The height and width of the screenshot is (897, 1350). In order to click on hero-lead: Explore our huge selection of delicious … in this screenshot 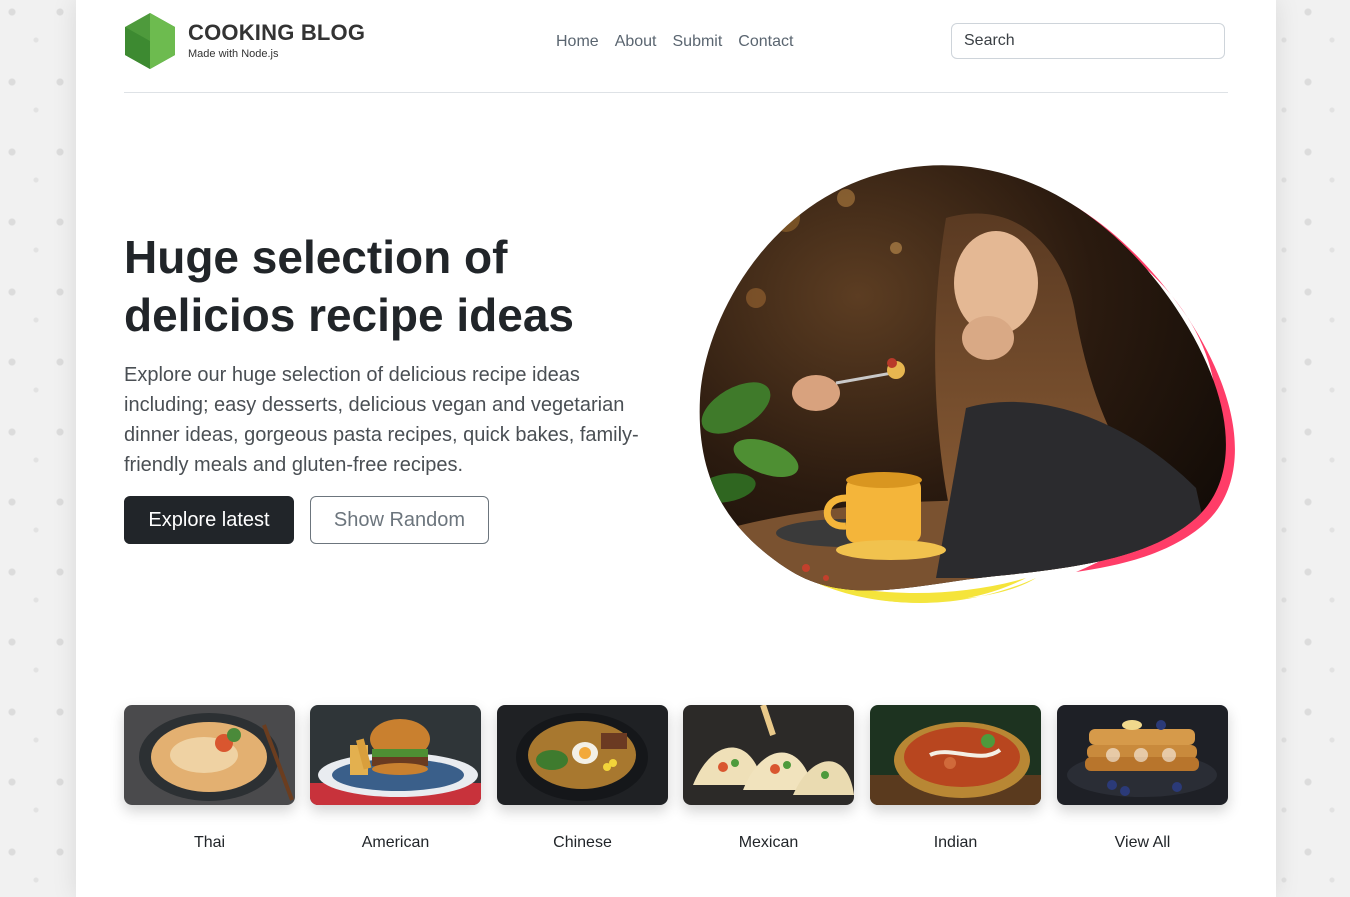, I will do `click(381, 420)`.